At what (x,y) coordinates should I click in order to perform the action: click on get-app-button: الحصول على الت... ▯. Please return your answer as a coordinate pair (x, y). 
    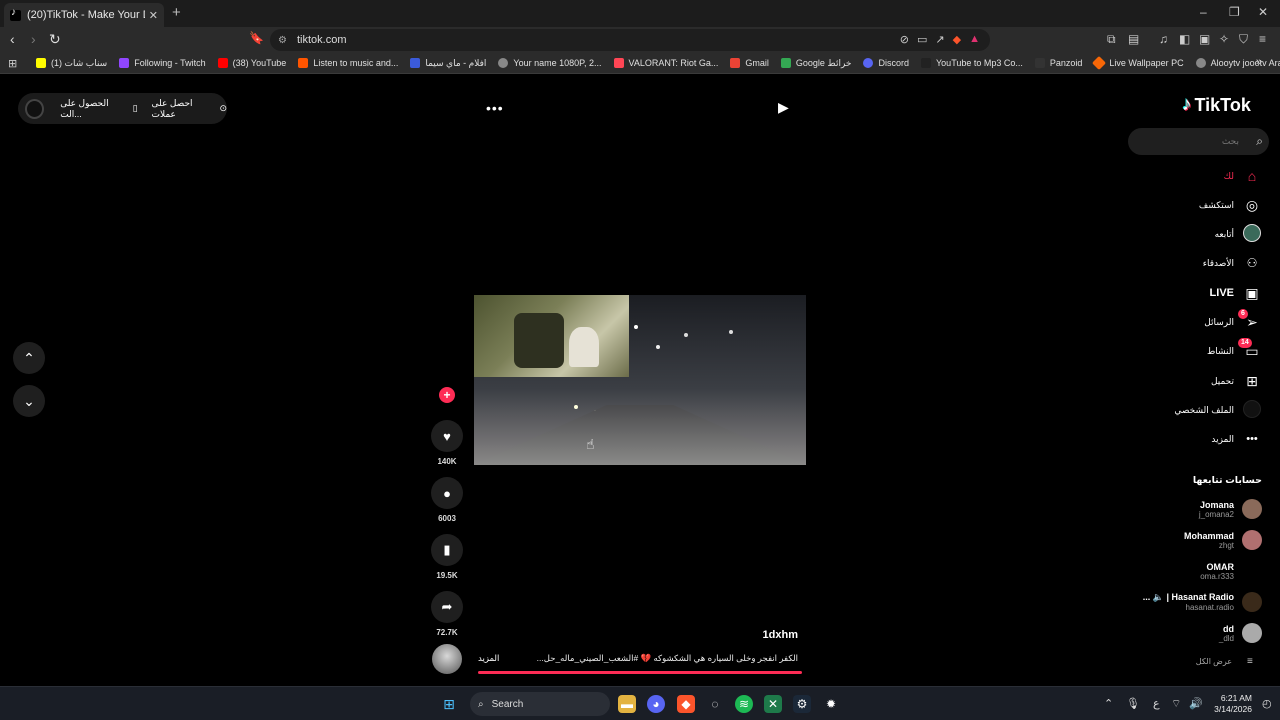
    Looking at the image, I should click on (98, 109).